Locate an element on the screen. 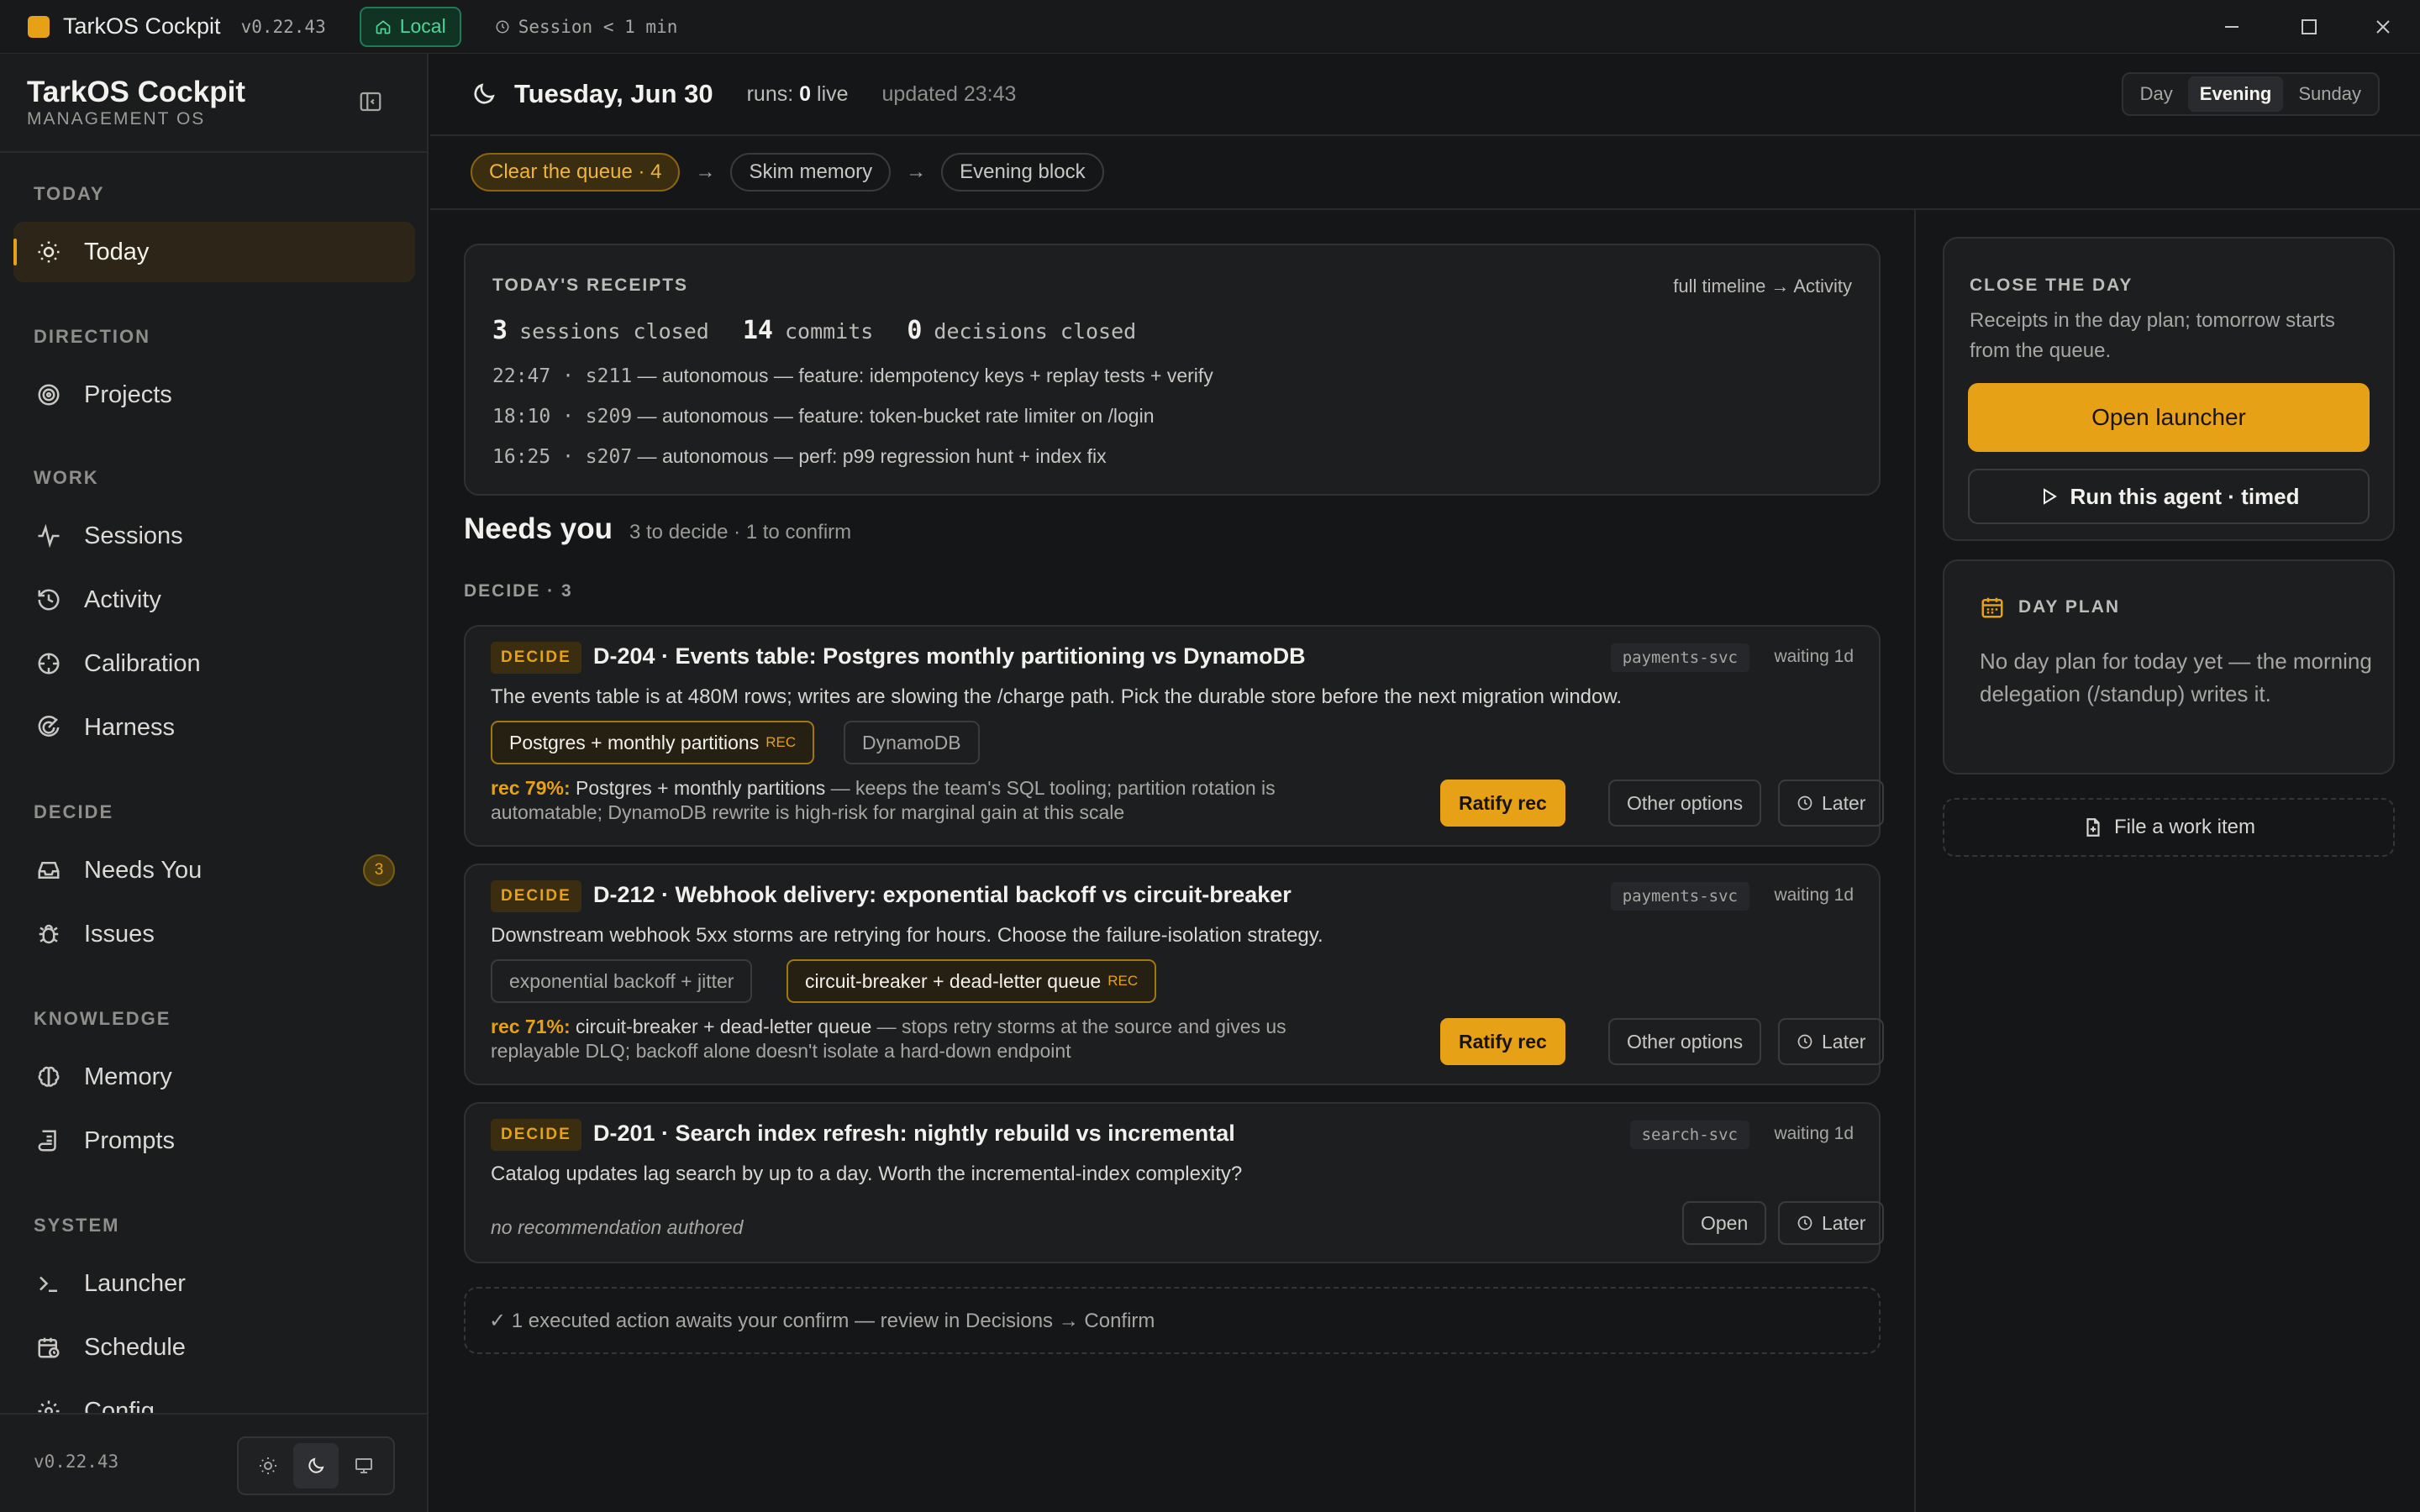 The image size is (2420, 1512). target-icon is located at coordinates (49, 395).